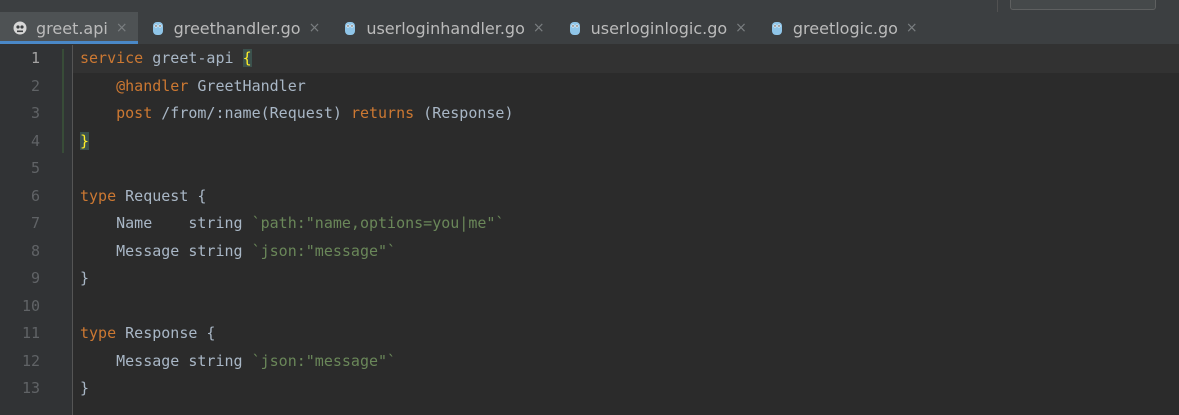 The height and width of the screenshot is (415, 1179). What do you see at coordinates (112, 58) in the screenshot?
I see `keyword: service` at bounding box center [112, 58].